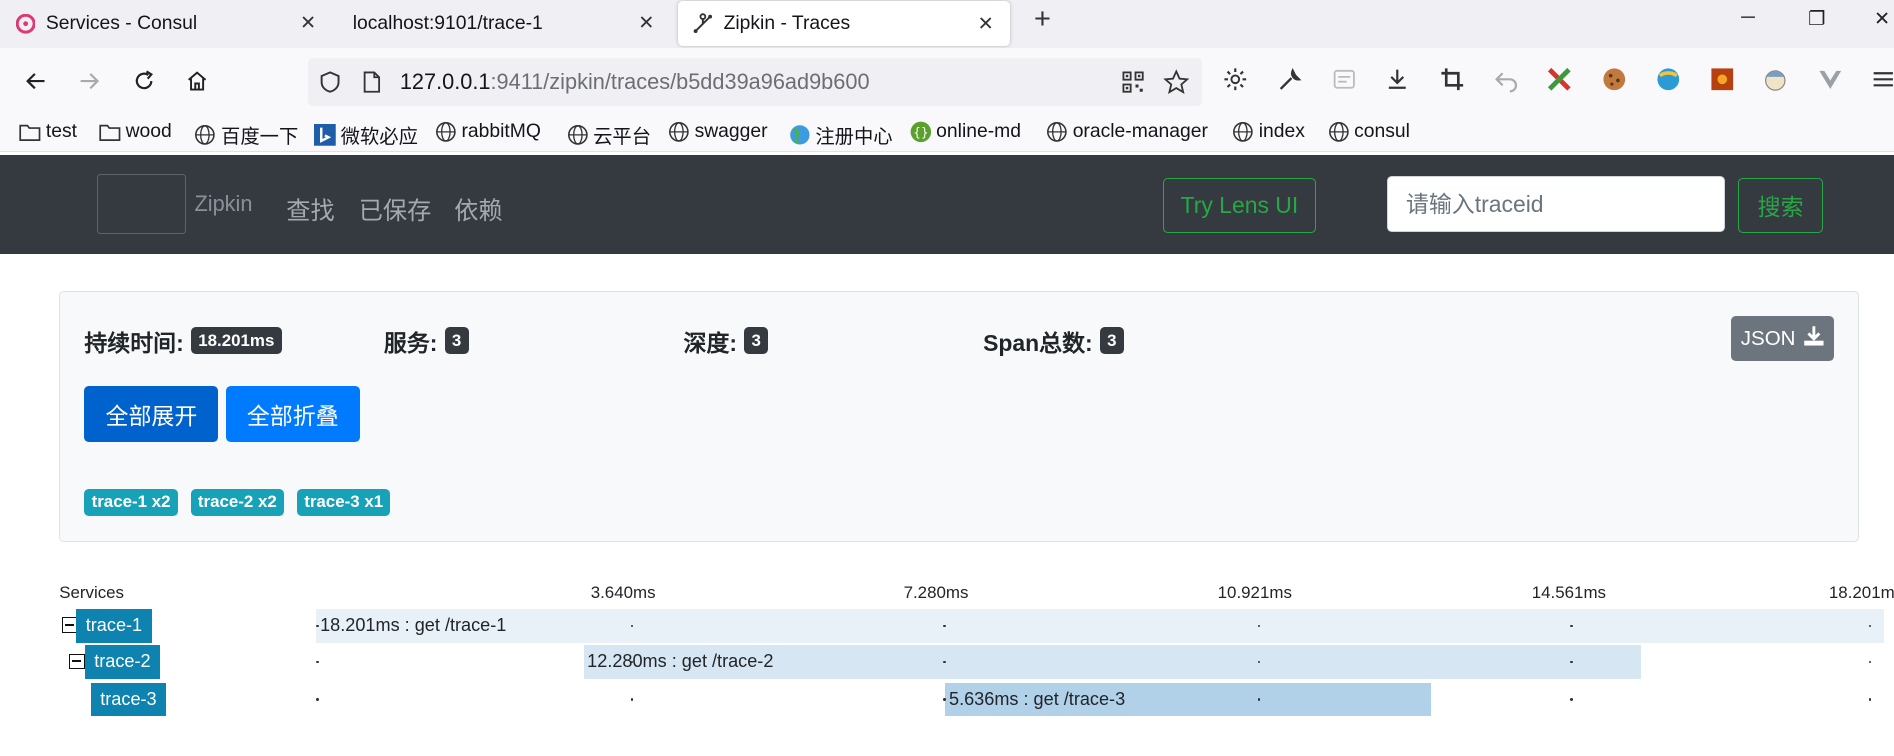  I want to click on shield-icon, so click(330, 85).